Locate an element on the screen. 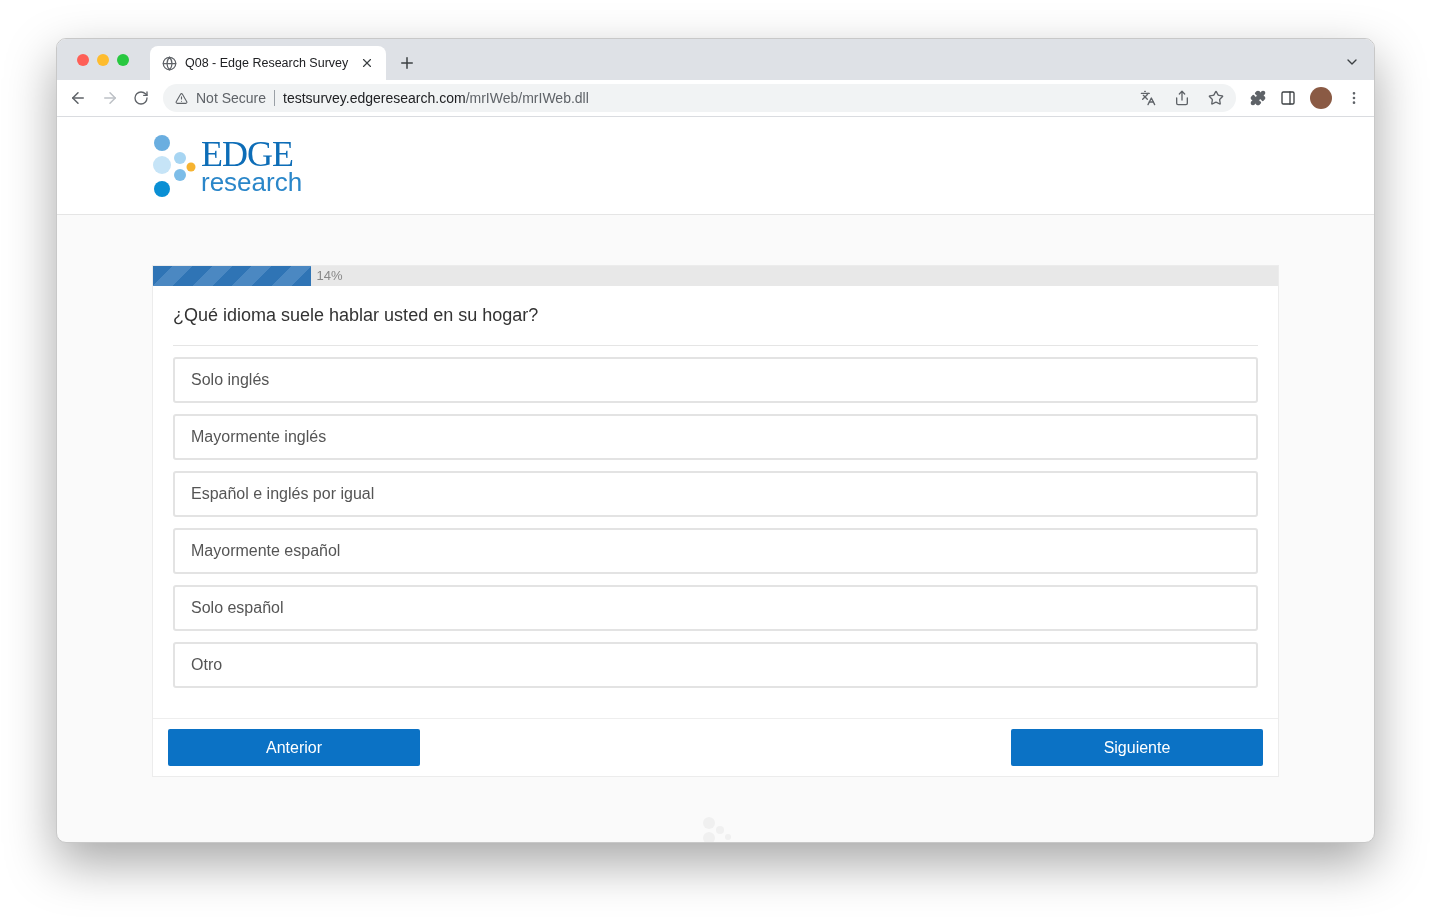 This screenshot has width=1431, height=917. url-text: testsurvey.edgeresearch.com/mrIWeb/mrIWeb.dll is located at coordinates (436, 98).